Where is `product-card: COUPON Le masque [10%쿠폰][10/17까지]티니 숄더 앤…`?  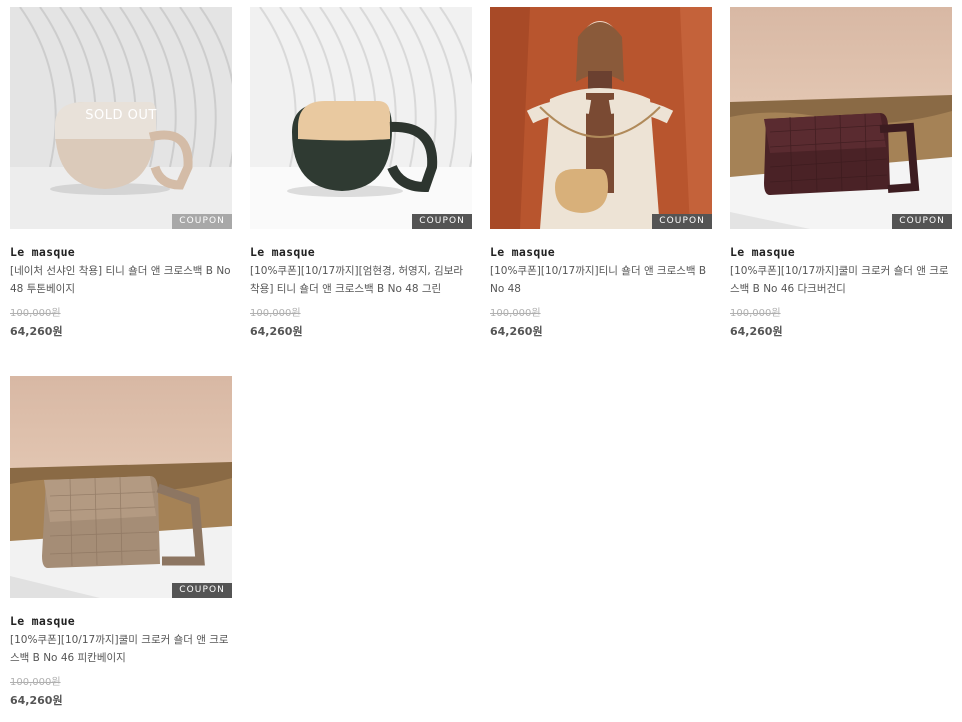
product-card: COUPON Le masque [10%쿠폰][10/17까지]티니 숄더 앤… is located at coordinates (601, 173).